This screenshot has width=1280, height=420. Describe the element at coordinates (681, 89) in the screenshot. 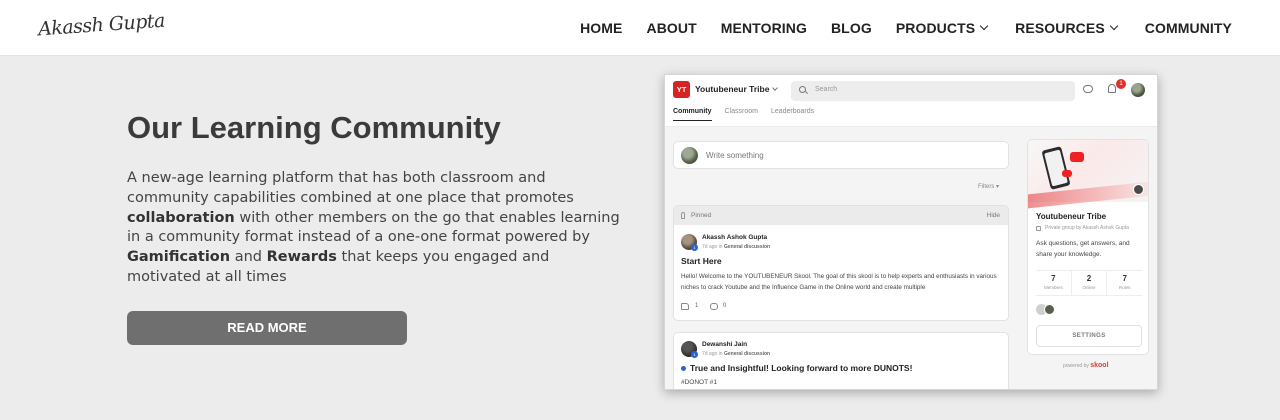

I see `group-logo-badge: YT` at that location.